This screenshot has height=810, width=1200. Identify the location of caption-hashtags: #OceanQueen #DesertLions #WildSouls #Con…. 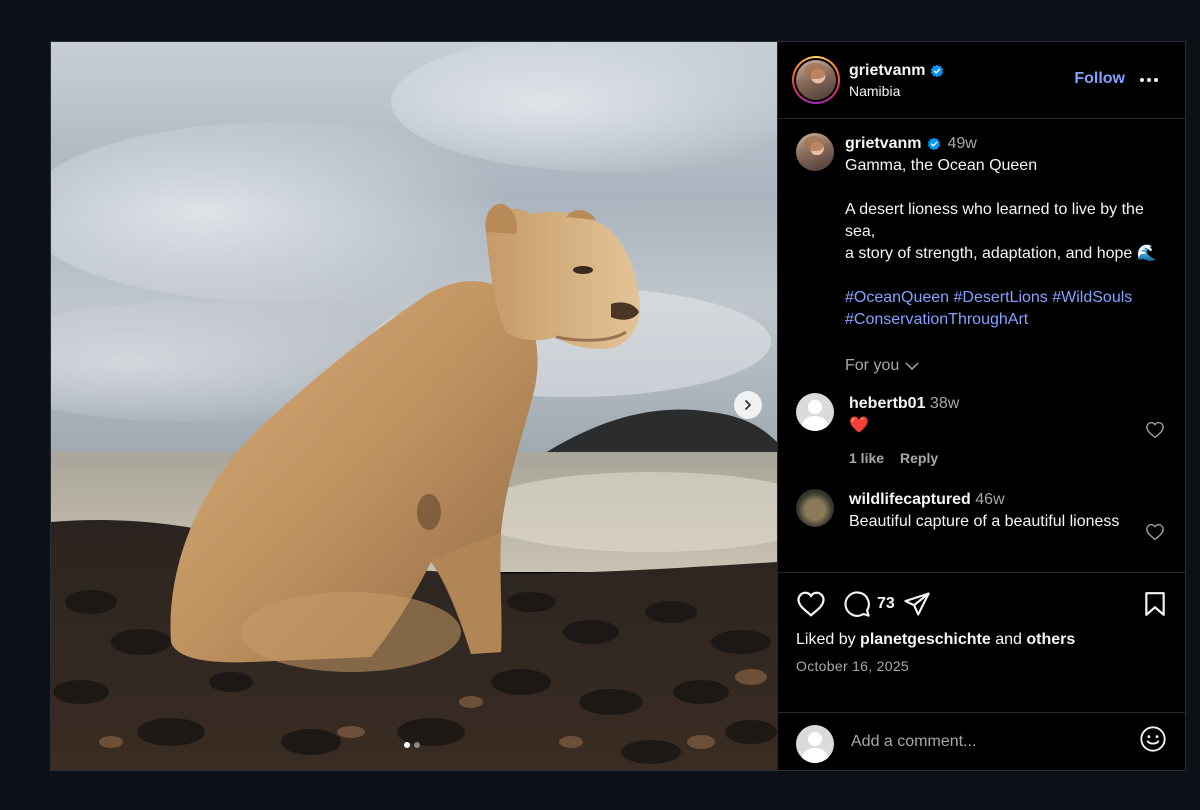
(1006, 309).